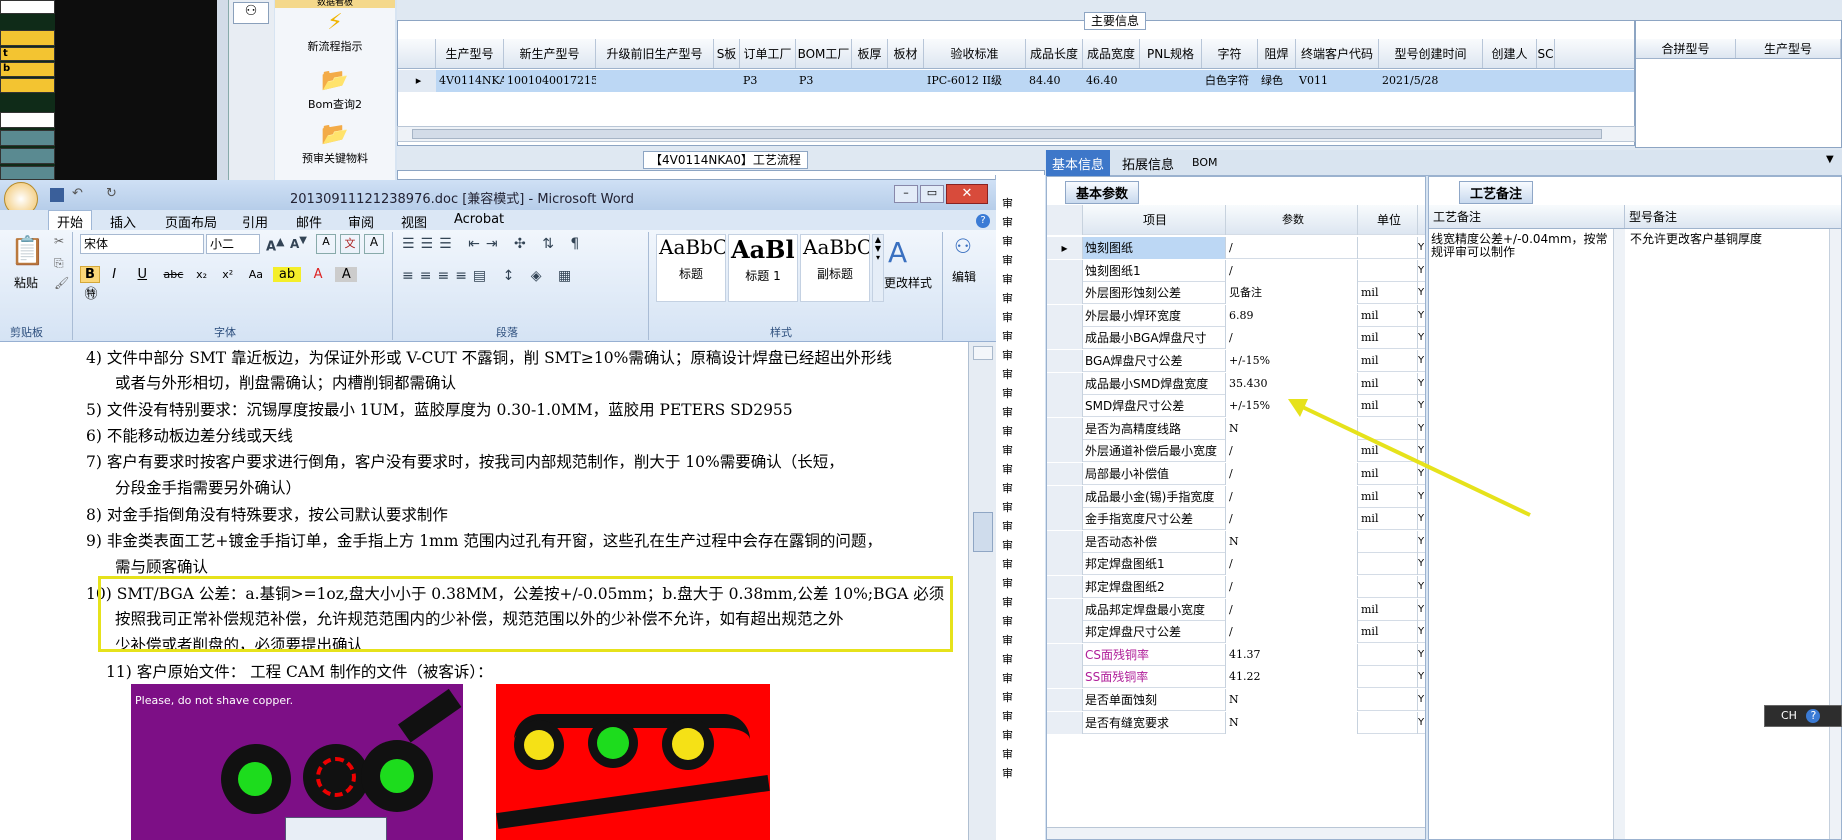  I want to click on undo-icon: ↶, so click(77, 193).